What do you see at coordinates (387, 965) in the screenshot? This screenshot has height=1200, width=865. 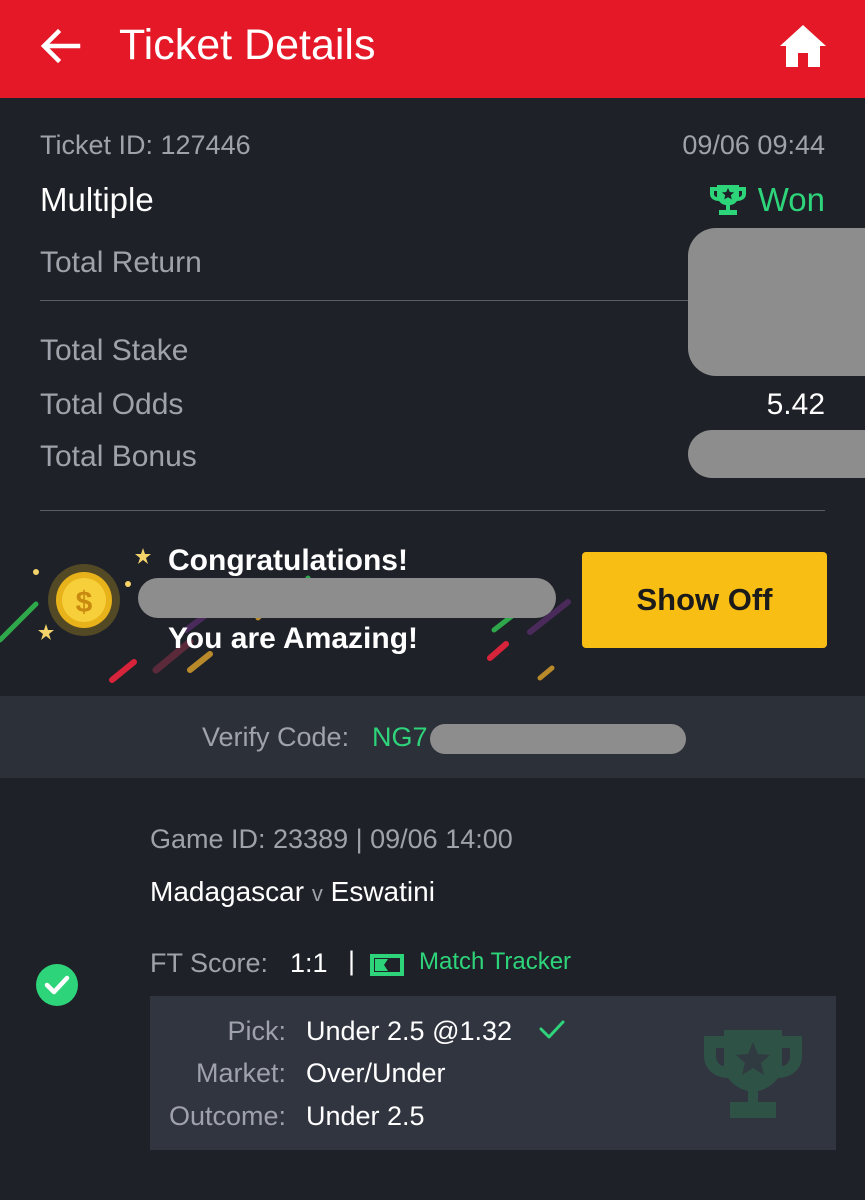 I see `match-tracker-icon` at bounding box center [387, 965].